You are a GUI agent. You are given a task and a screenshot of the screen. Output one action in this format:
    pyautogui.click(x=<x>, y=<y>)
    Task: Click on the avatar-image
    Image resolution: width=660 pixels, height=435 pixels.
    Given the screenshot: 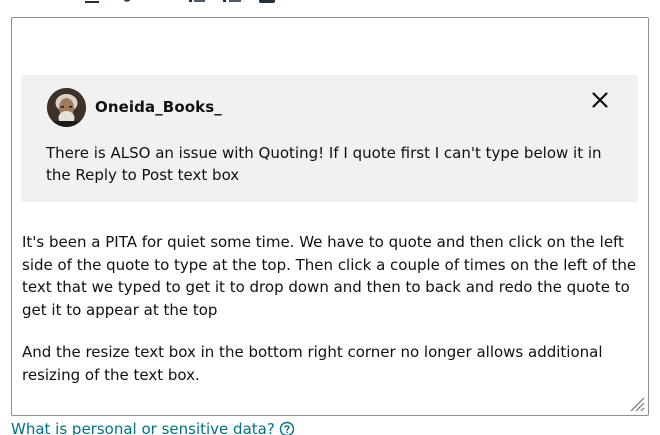 What is the action you would take?
    pyautogui.click(x=66, y=107)
    